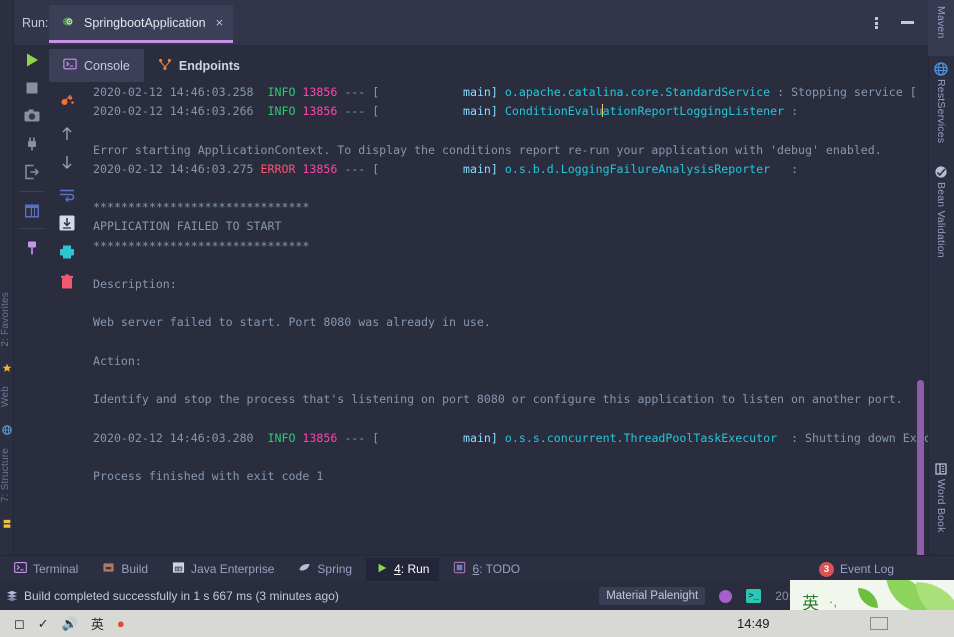  Describe the element at coordinates (178, 569) in the screenshot. I see `java-enterprise-icon` at that location.